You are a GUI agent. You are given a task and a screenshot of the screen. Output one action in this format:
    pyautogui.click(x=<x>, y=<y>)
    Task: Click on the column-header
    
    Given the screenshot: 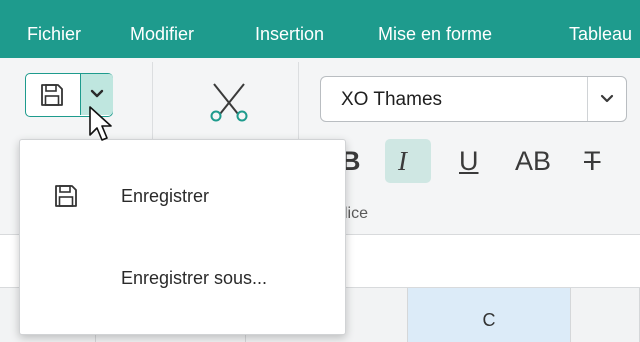 What is the action you would take?
    pyautogui.click(x=605, y=315)
    